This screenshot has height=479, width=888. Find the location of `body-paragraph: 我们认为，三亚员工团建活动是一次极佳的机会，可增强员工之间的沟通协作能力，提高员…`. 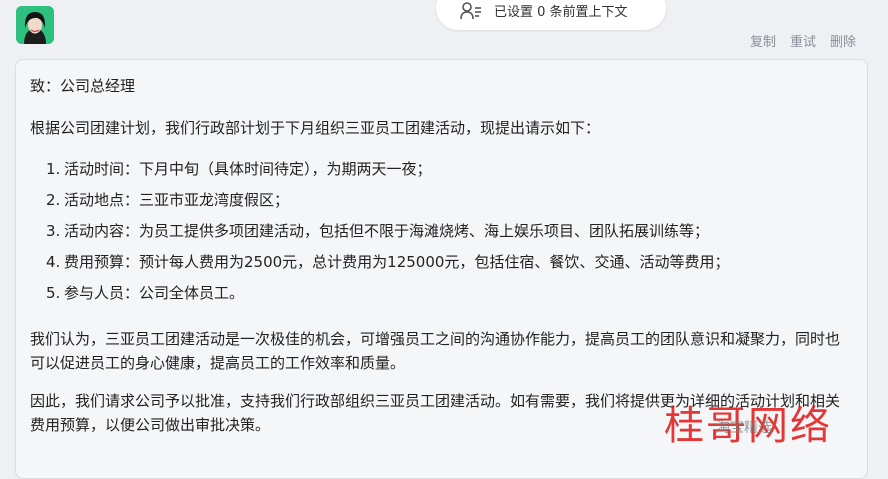

body-paragraph: 我们认为，三亚员工团建活动是一次极佳的机会，可增强员工之间的沟通协作能力，提高员… is located at coordinates (435, 351).